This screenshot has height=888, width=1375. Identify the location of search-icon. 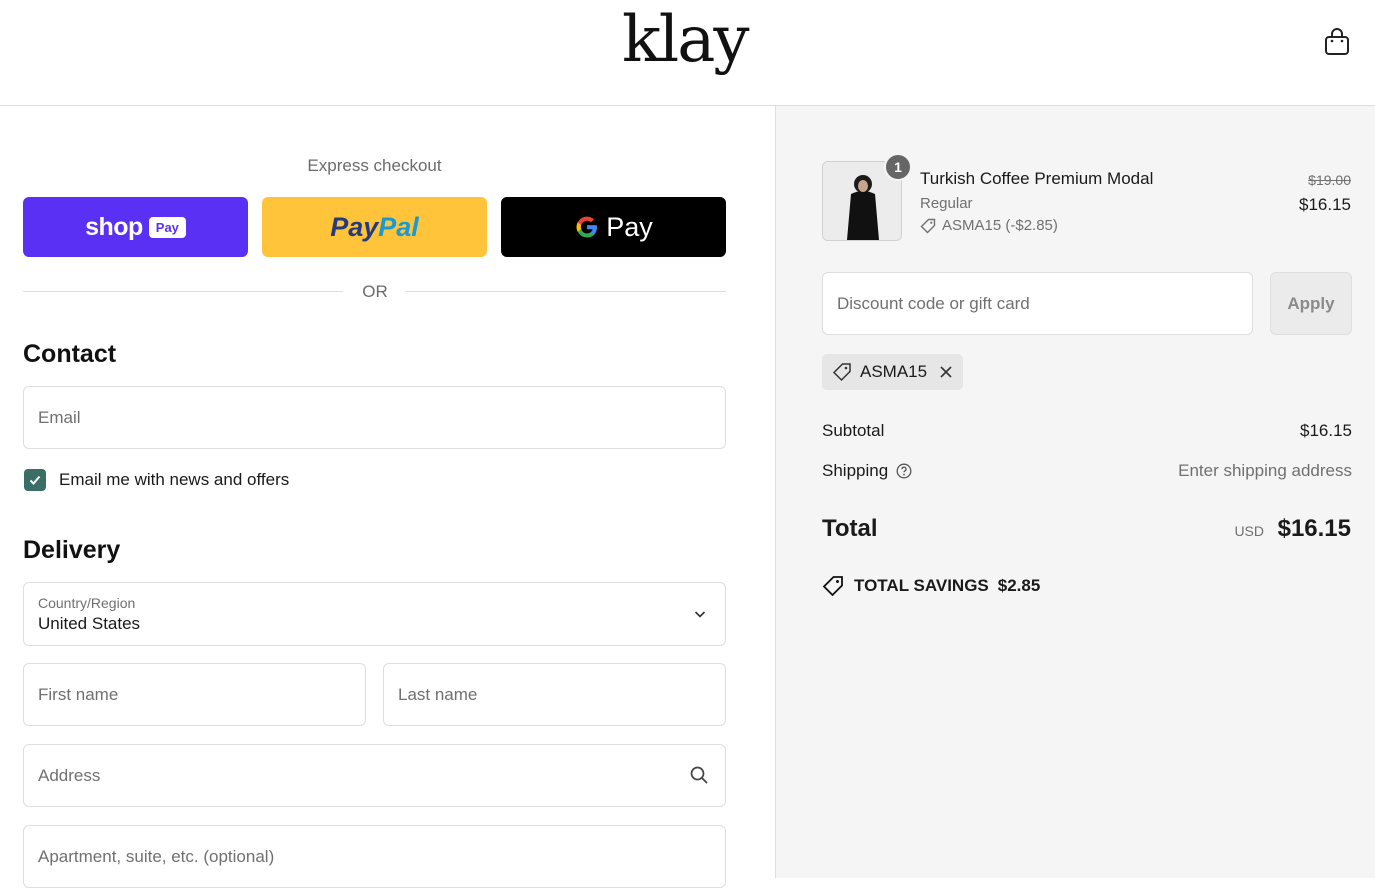
(699, 775).